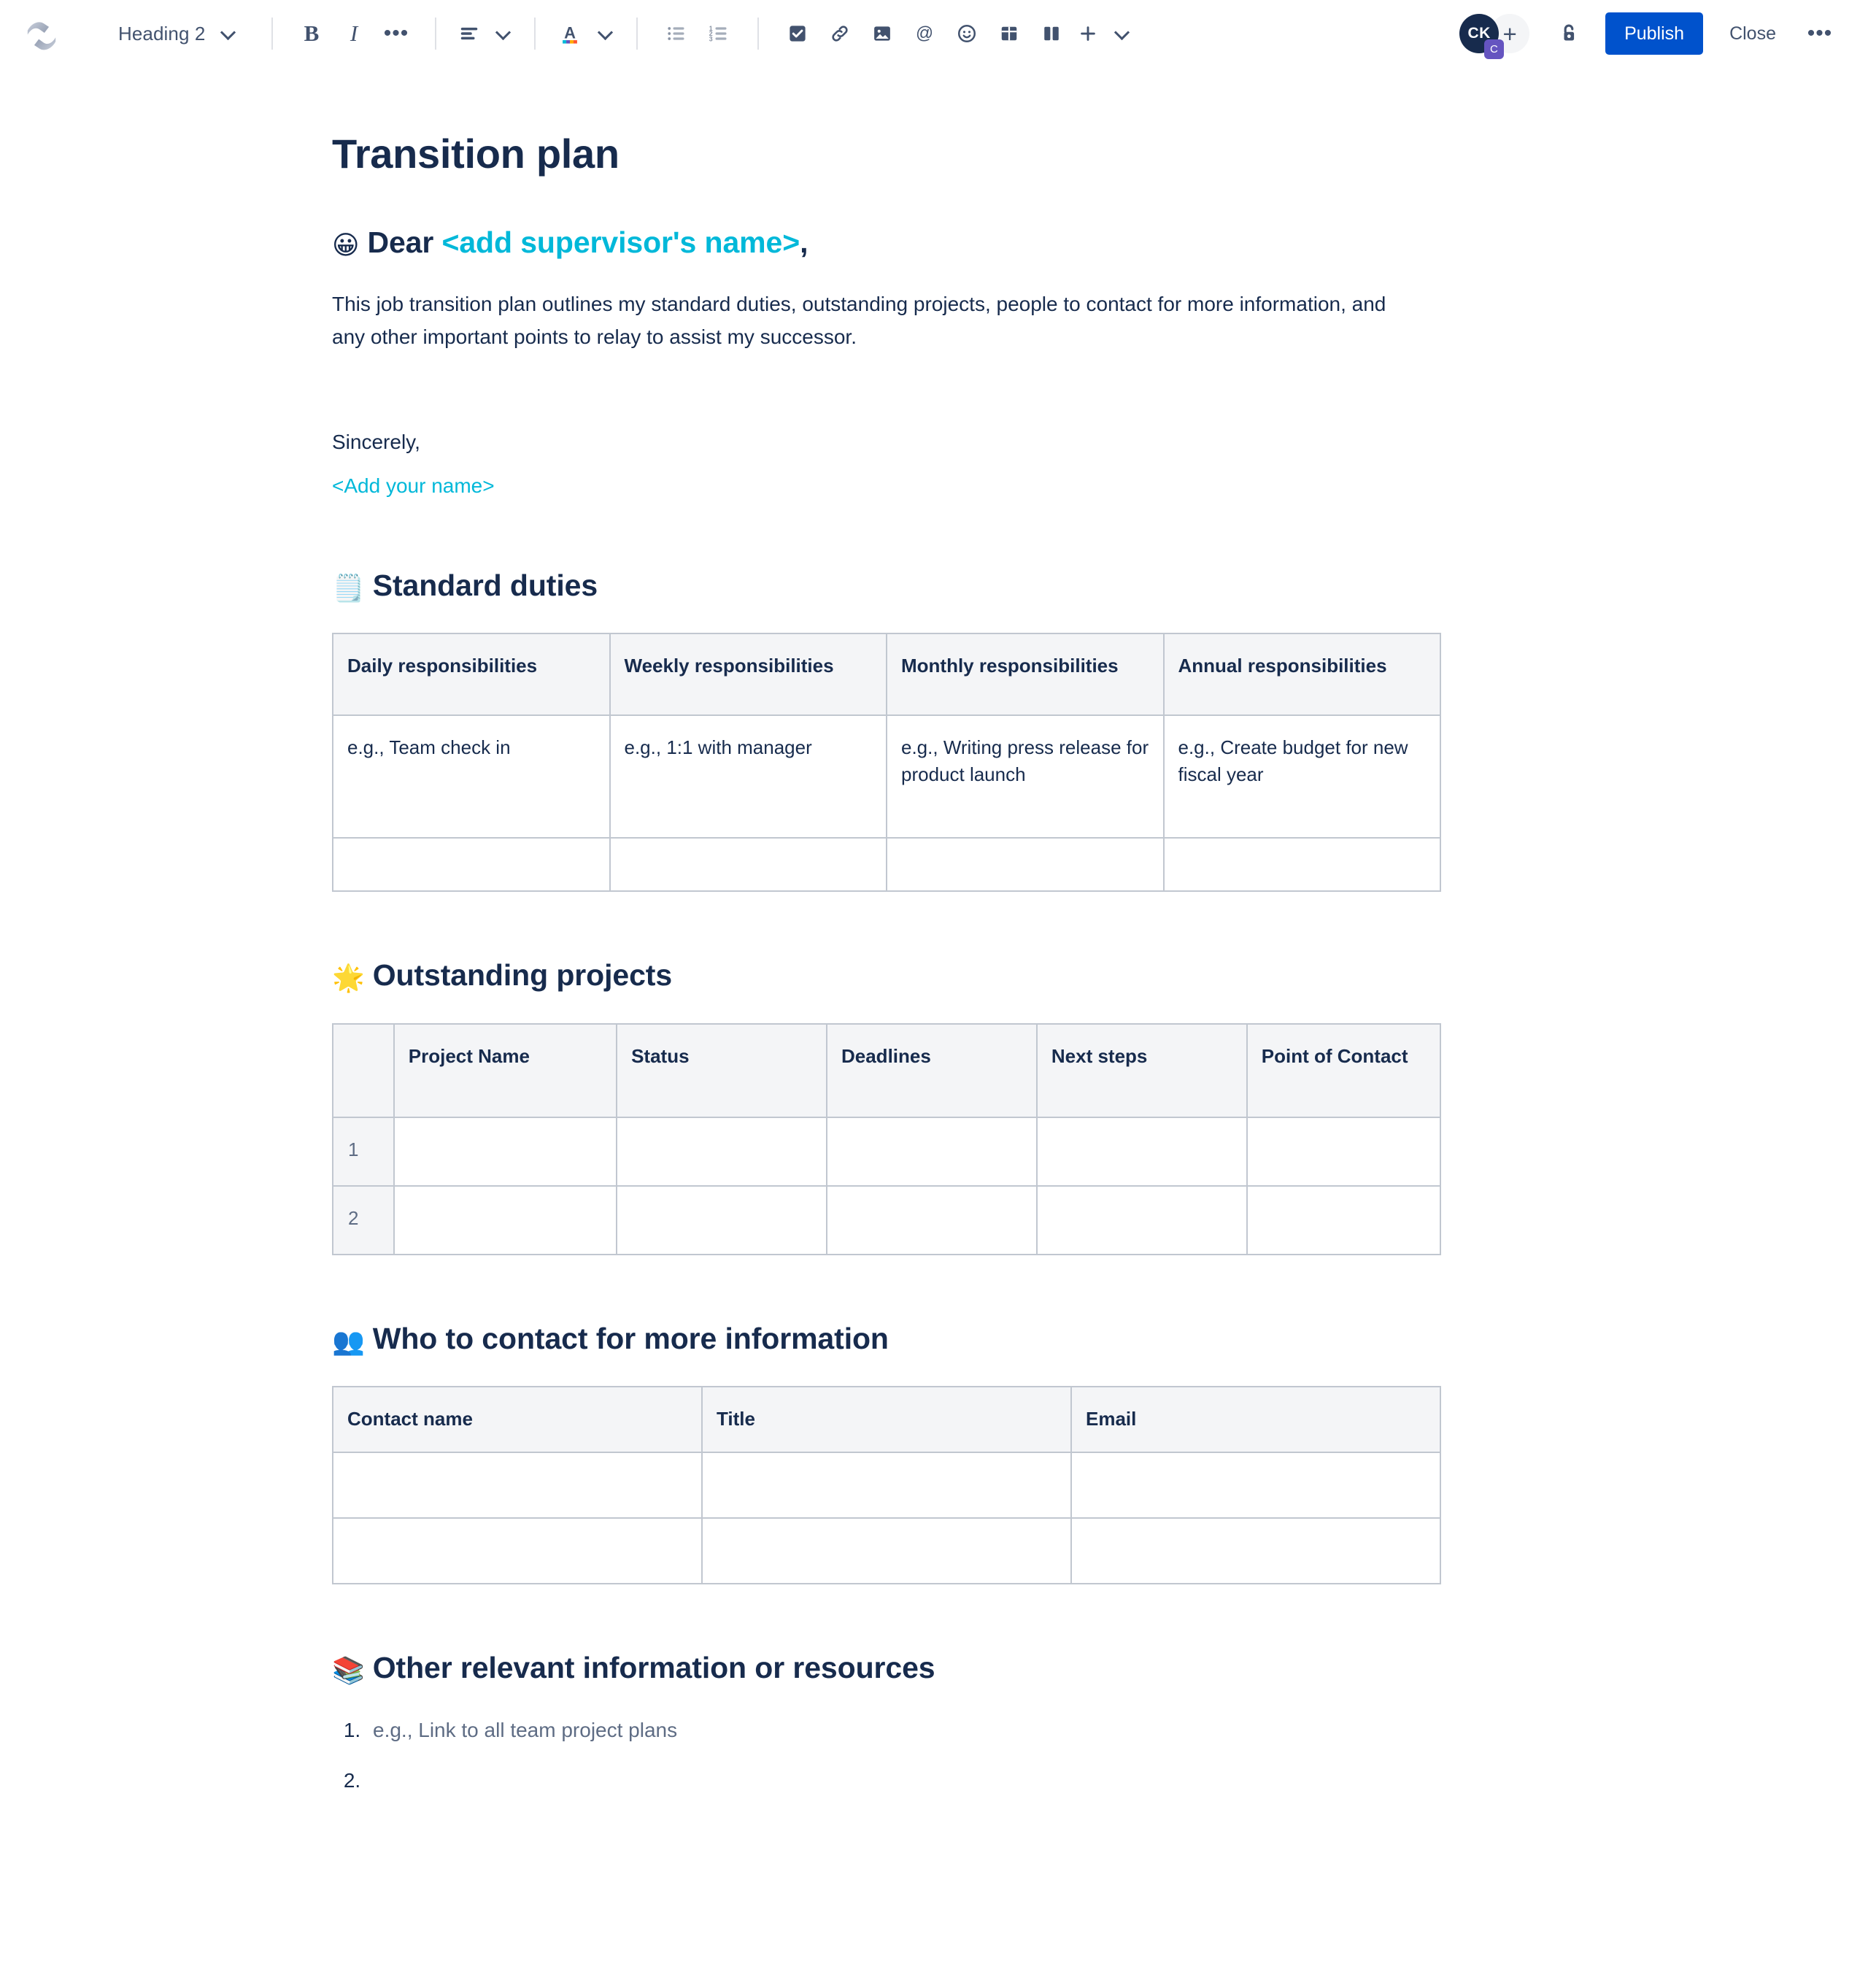 This screenshot has height=1988, width=1868. I want to click on column-header: Contact name, so click(517, 1419).